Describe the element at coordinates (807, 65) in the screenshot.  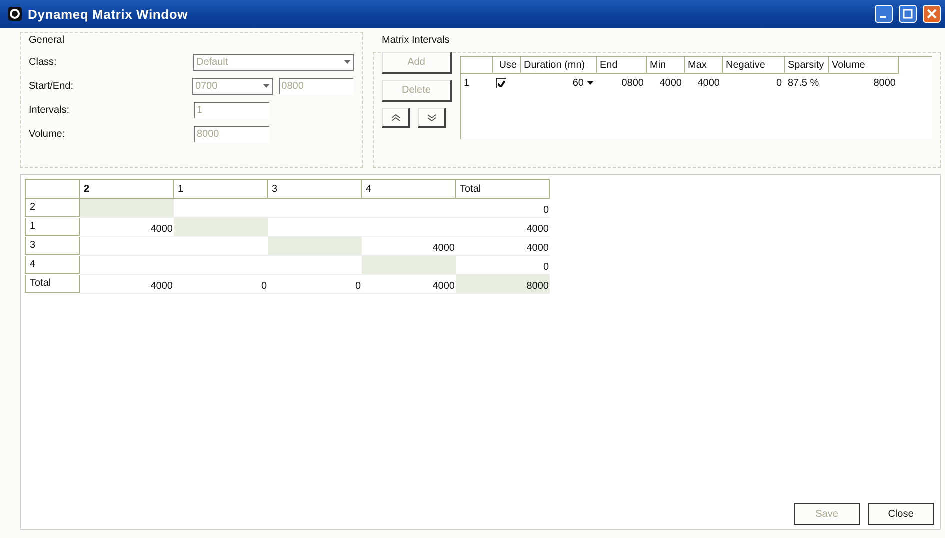
I see `column-header: Sparsity` at that location.